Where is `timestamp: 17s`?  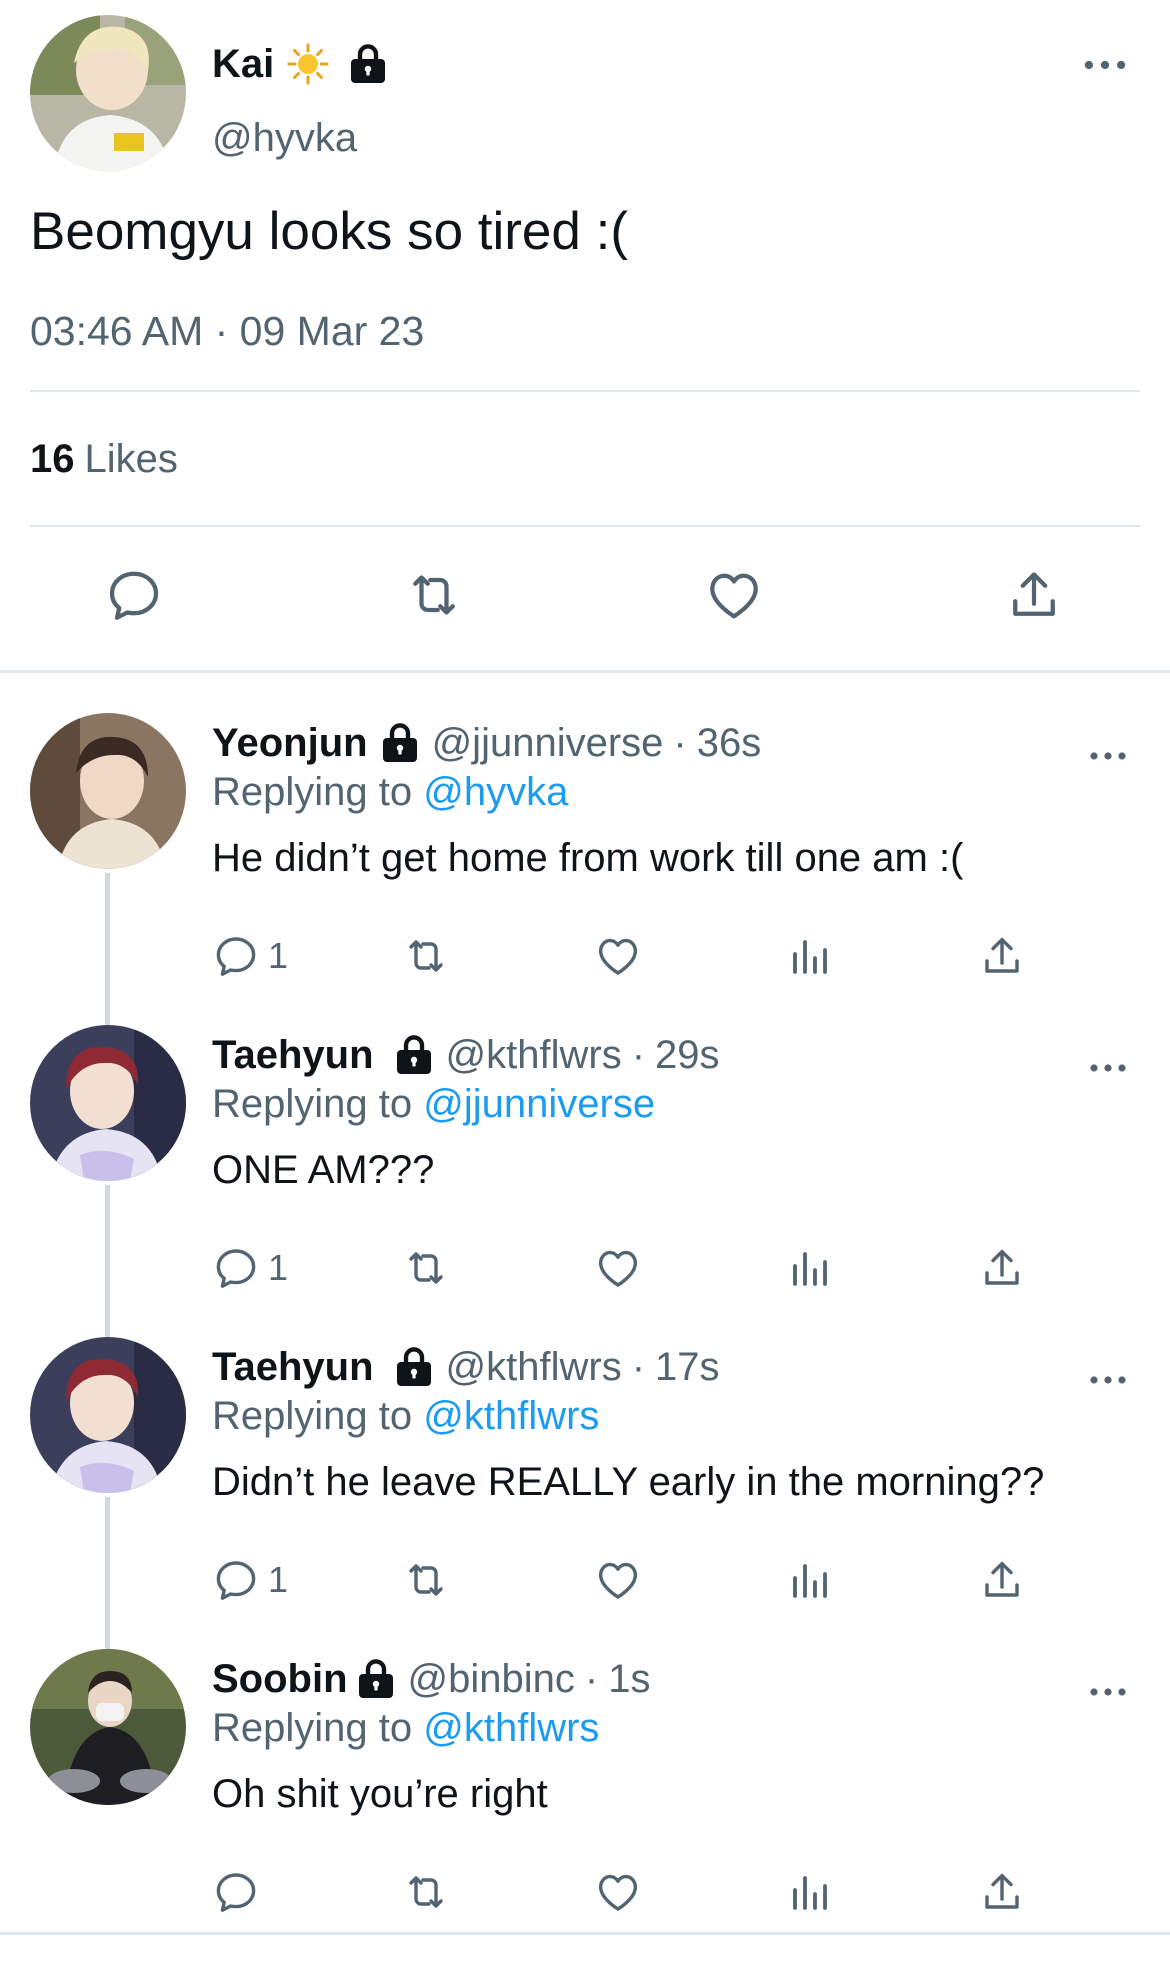 timestamp: 17s is located at coordinates (687, 1367).